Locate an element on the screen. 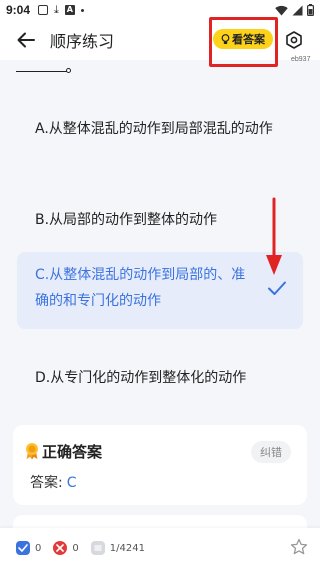 This screenshot has width=320, height=568. medal-icon is located at coordinates (32, 451).